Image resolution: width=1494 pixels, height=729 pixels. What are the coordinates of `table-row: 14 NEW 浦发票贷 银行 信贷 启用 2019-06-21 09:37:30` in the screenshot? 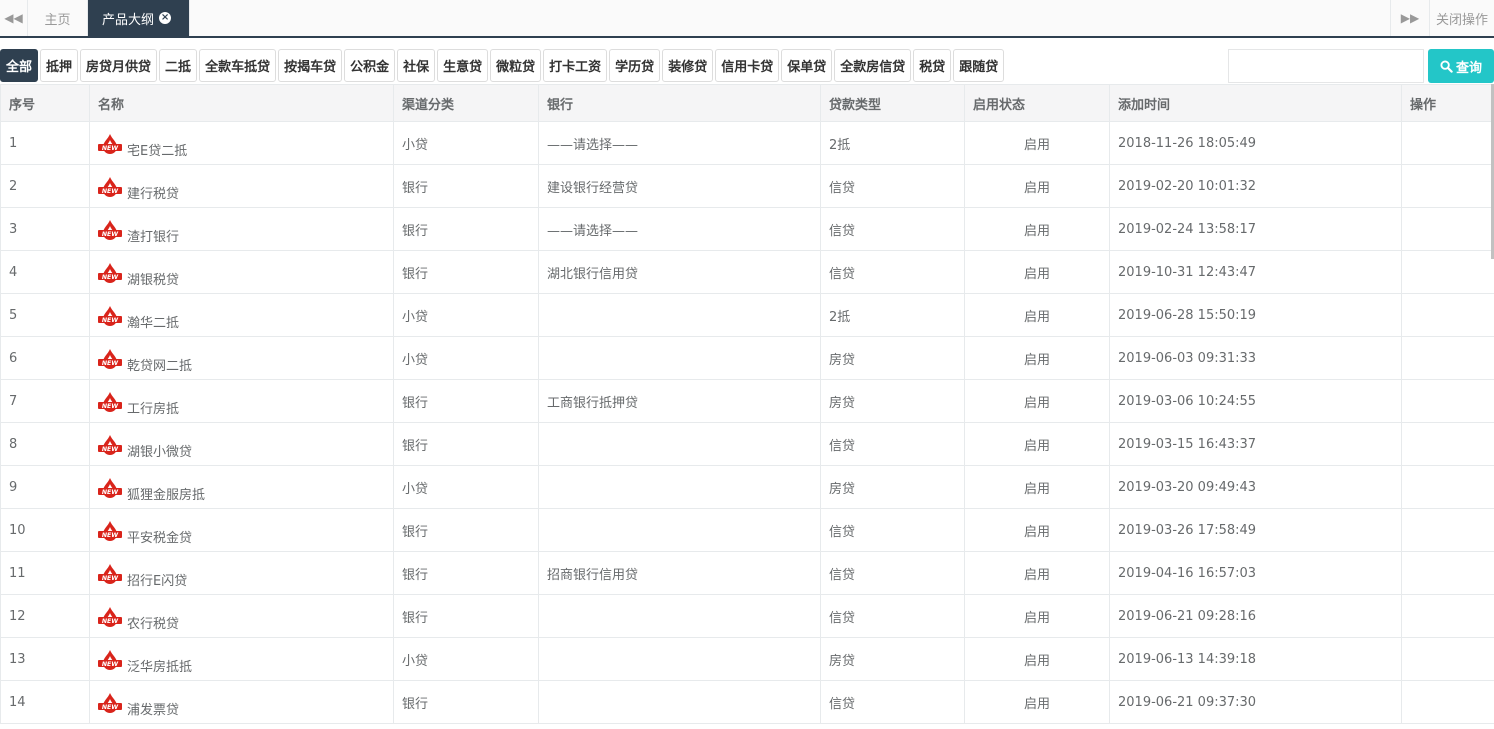 It's located at (747, 702).